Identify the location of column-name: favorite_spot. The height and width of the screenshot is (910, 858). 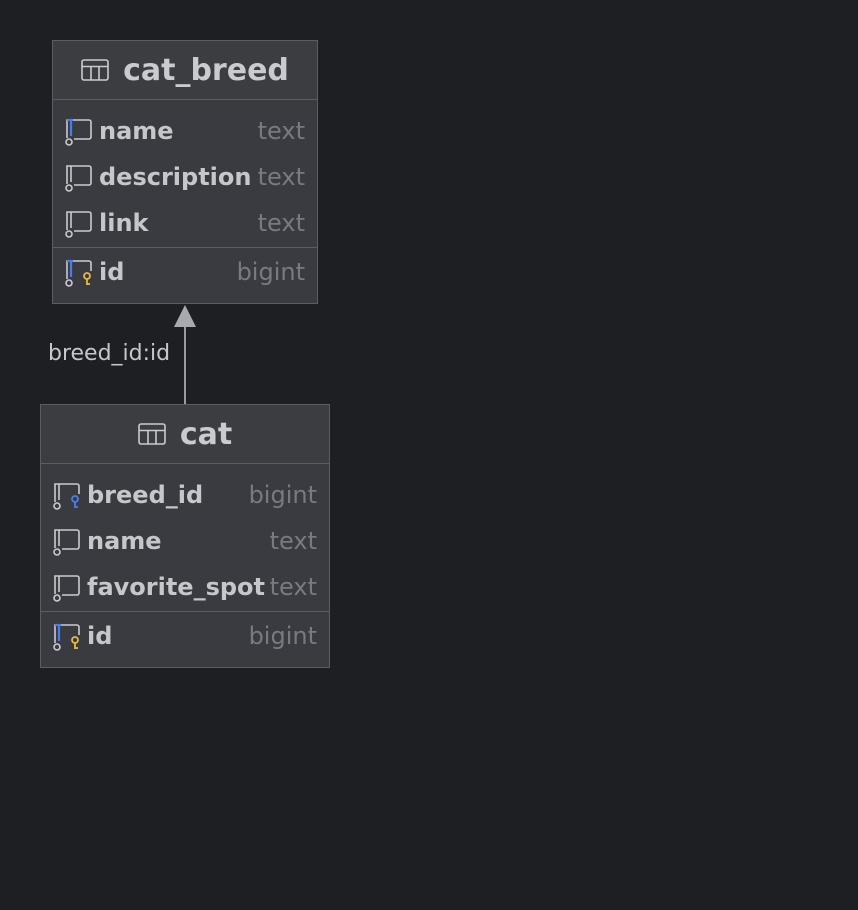
(176, 587).